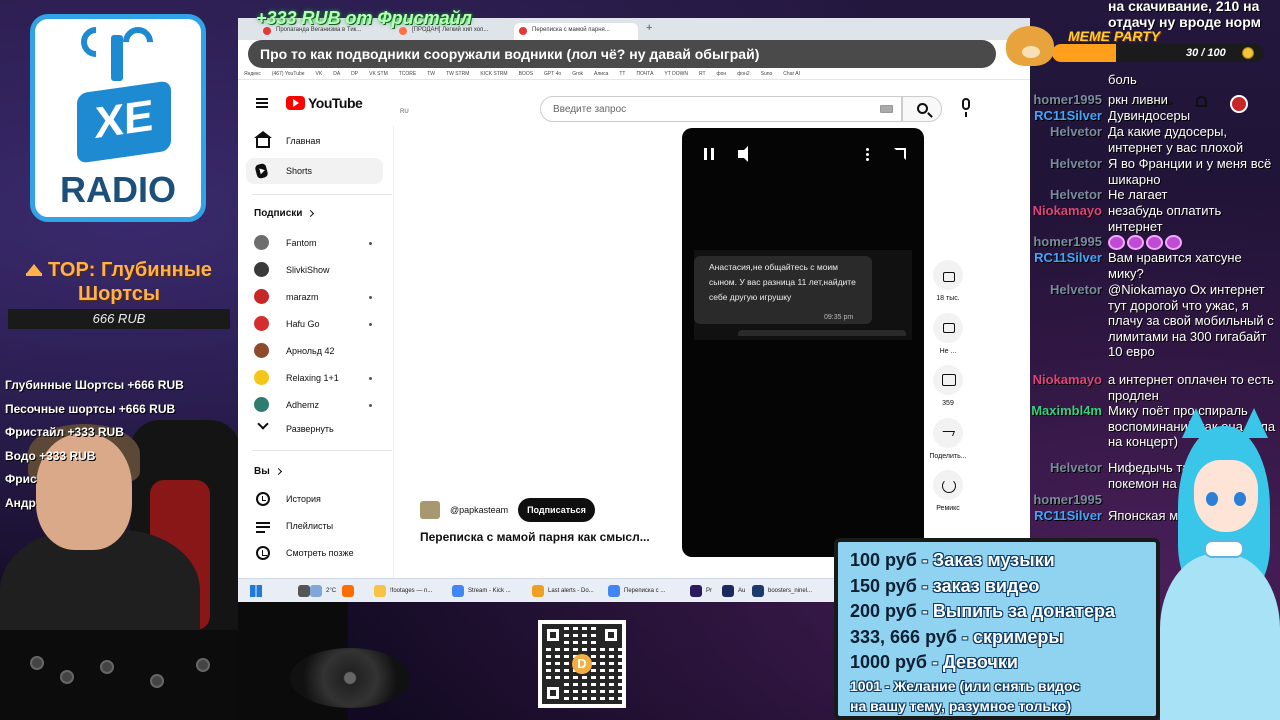 The image size is (1280, 720). What do you see at coordinates (649, 28) in the screenshot?
I see `new-tab-button: +` at bounding box center [649, 28].